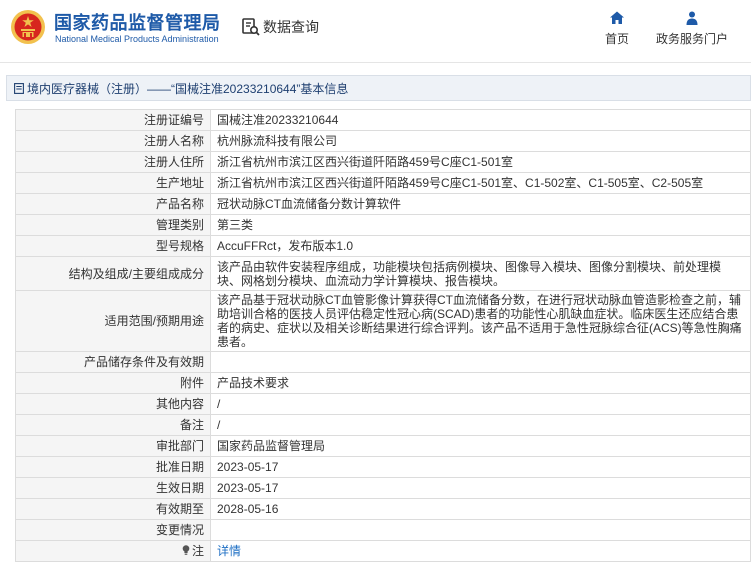 The width and height of the screenshot is (751, 578). What do you see at coordinates (616, 39) in the screenshot?
I see `nav-home-label: 首页` at bounding box center [616, 39].